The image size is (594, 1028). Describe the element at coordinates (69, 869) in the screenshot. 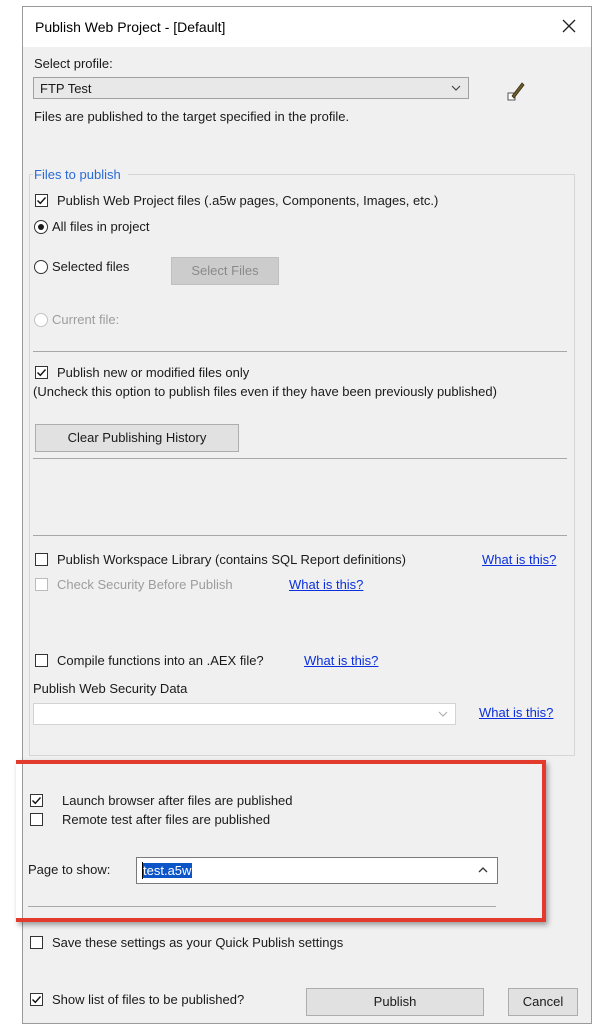

I see `page-to-show-label: Page to show:` at that location.